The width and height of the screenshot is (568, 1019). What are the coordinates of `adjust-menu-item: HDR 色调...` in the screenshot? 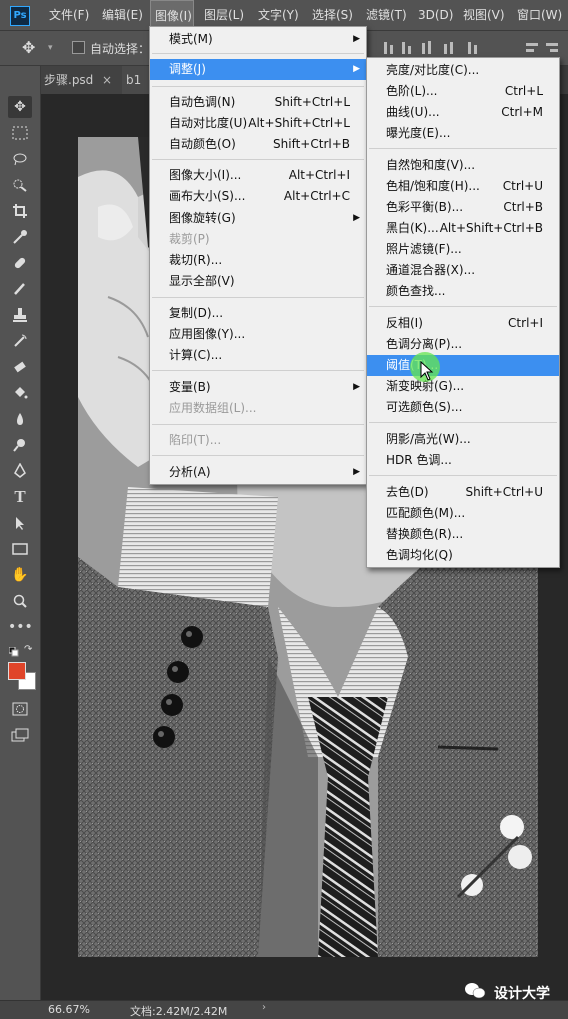 It's located at (463, 460).